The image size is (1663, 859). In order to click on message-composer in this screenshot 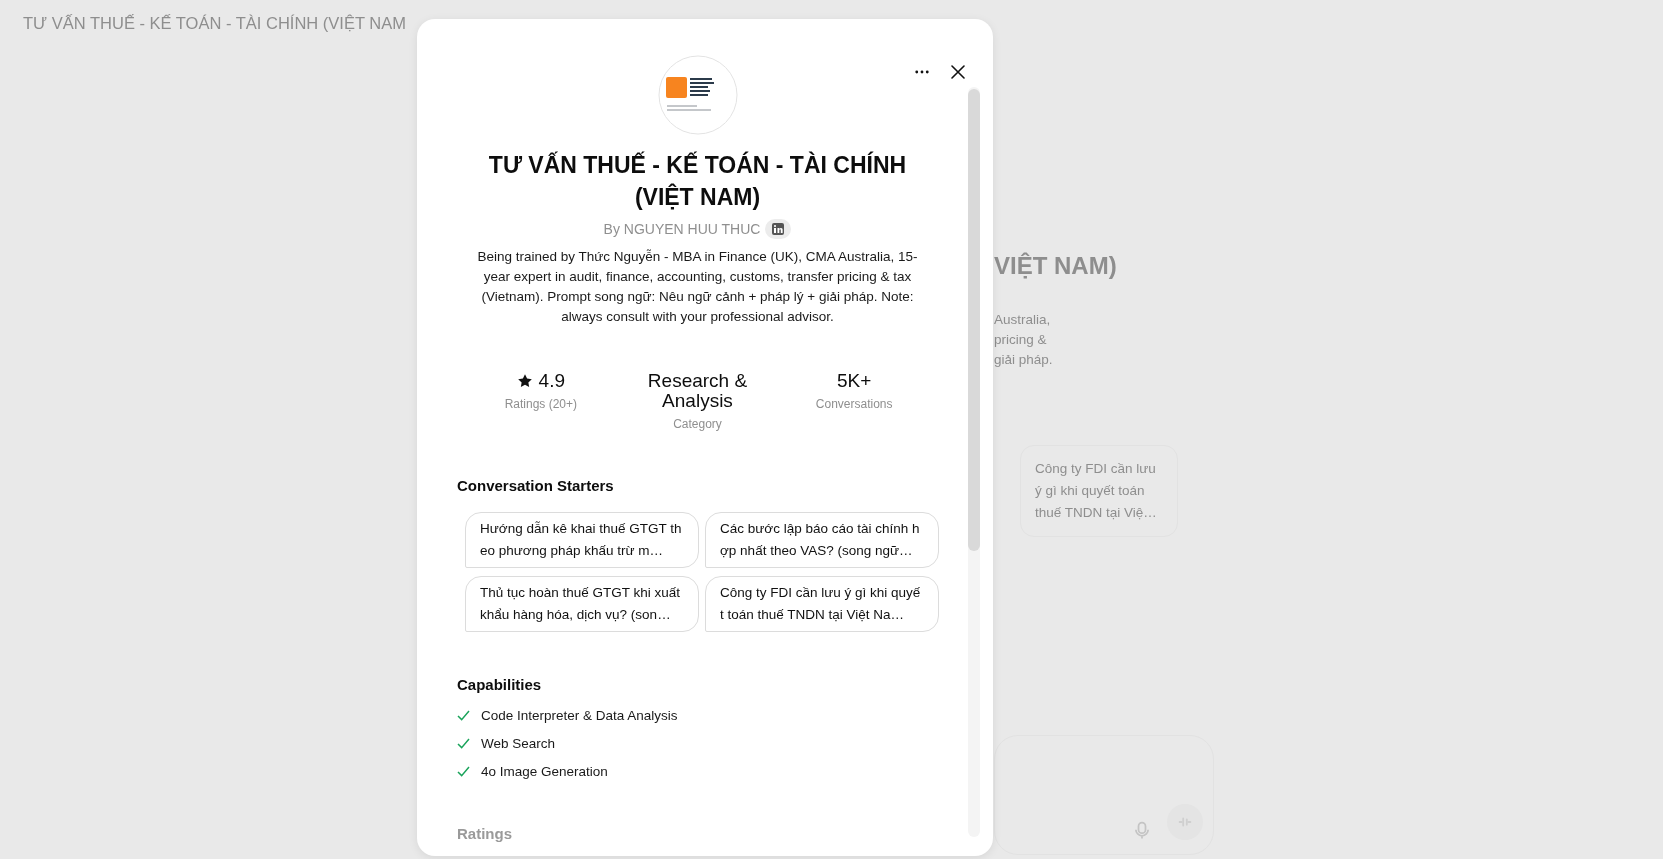, I will do `click(1104, 795)`.